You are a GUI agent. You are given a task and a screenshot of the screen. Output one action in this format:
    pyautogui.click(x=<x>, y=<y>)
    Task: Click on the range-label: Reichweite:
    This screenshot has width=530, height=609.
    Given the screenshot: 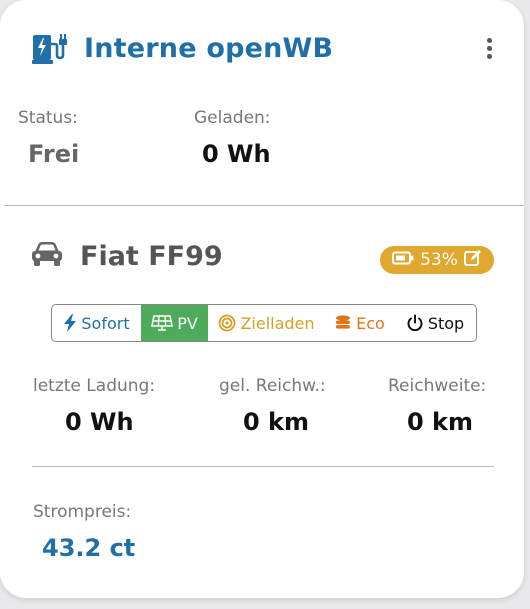 What is the action you would take?
    pyautogui.click(x=437, y=386)
    